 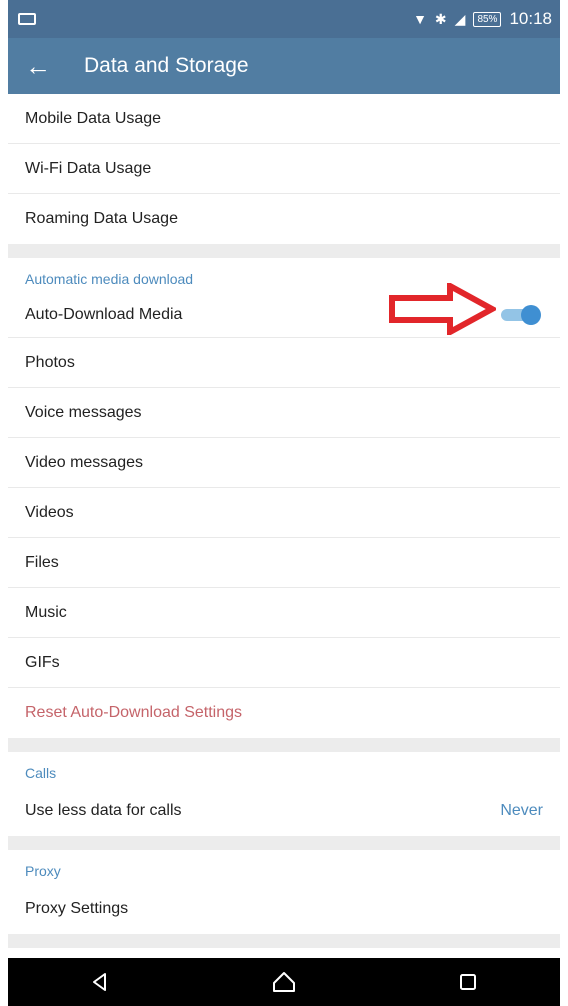 What do you see at coordinates (41, 773) in the screenshot?
I see `section-header-calls: Calls` at bounding box center [41, 773].